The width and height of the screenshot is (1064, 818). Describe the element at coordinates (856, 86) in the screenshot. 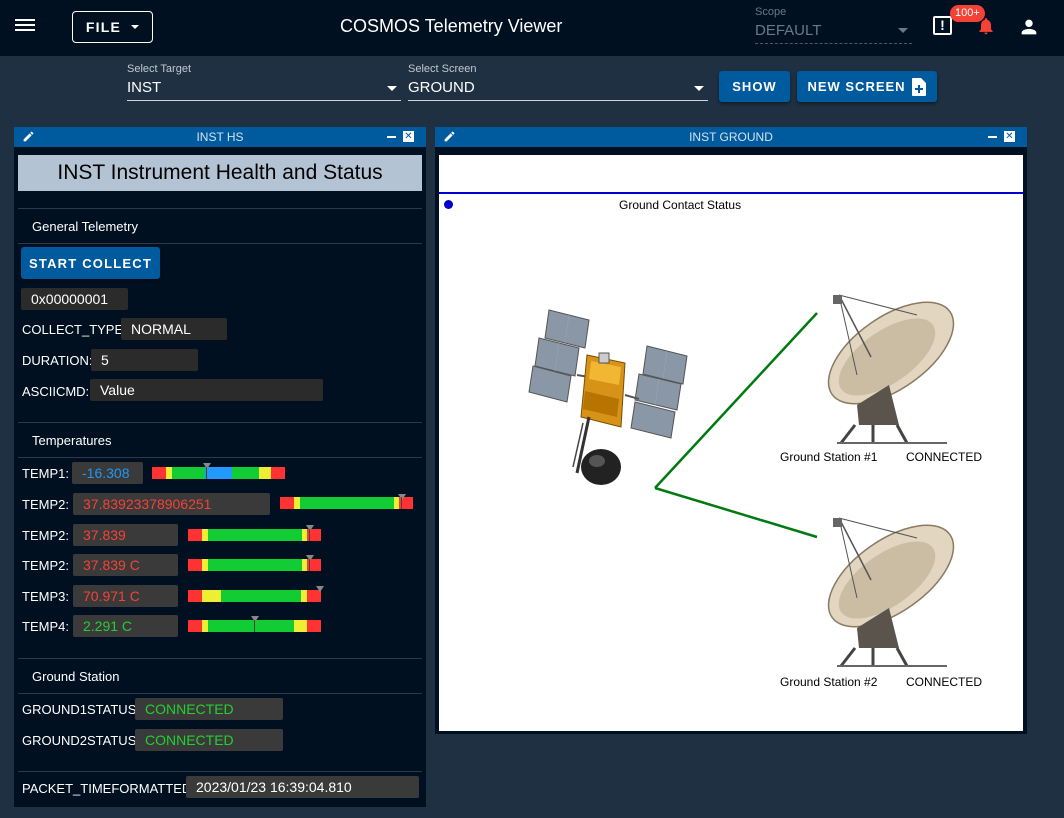

I see `new-screen-label: NEW SCREEN` at that location.